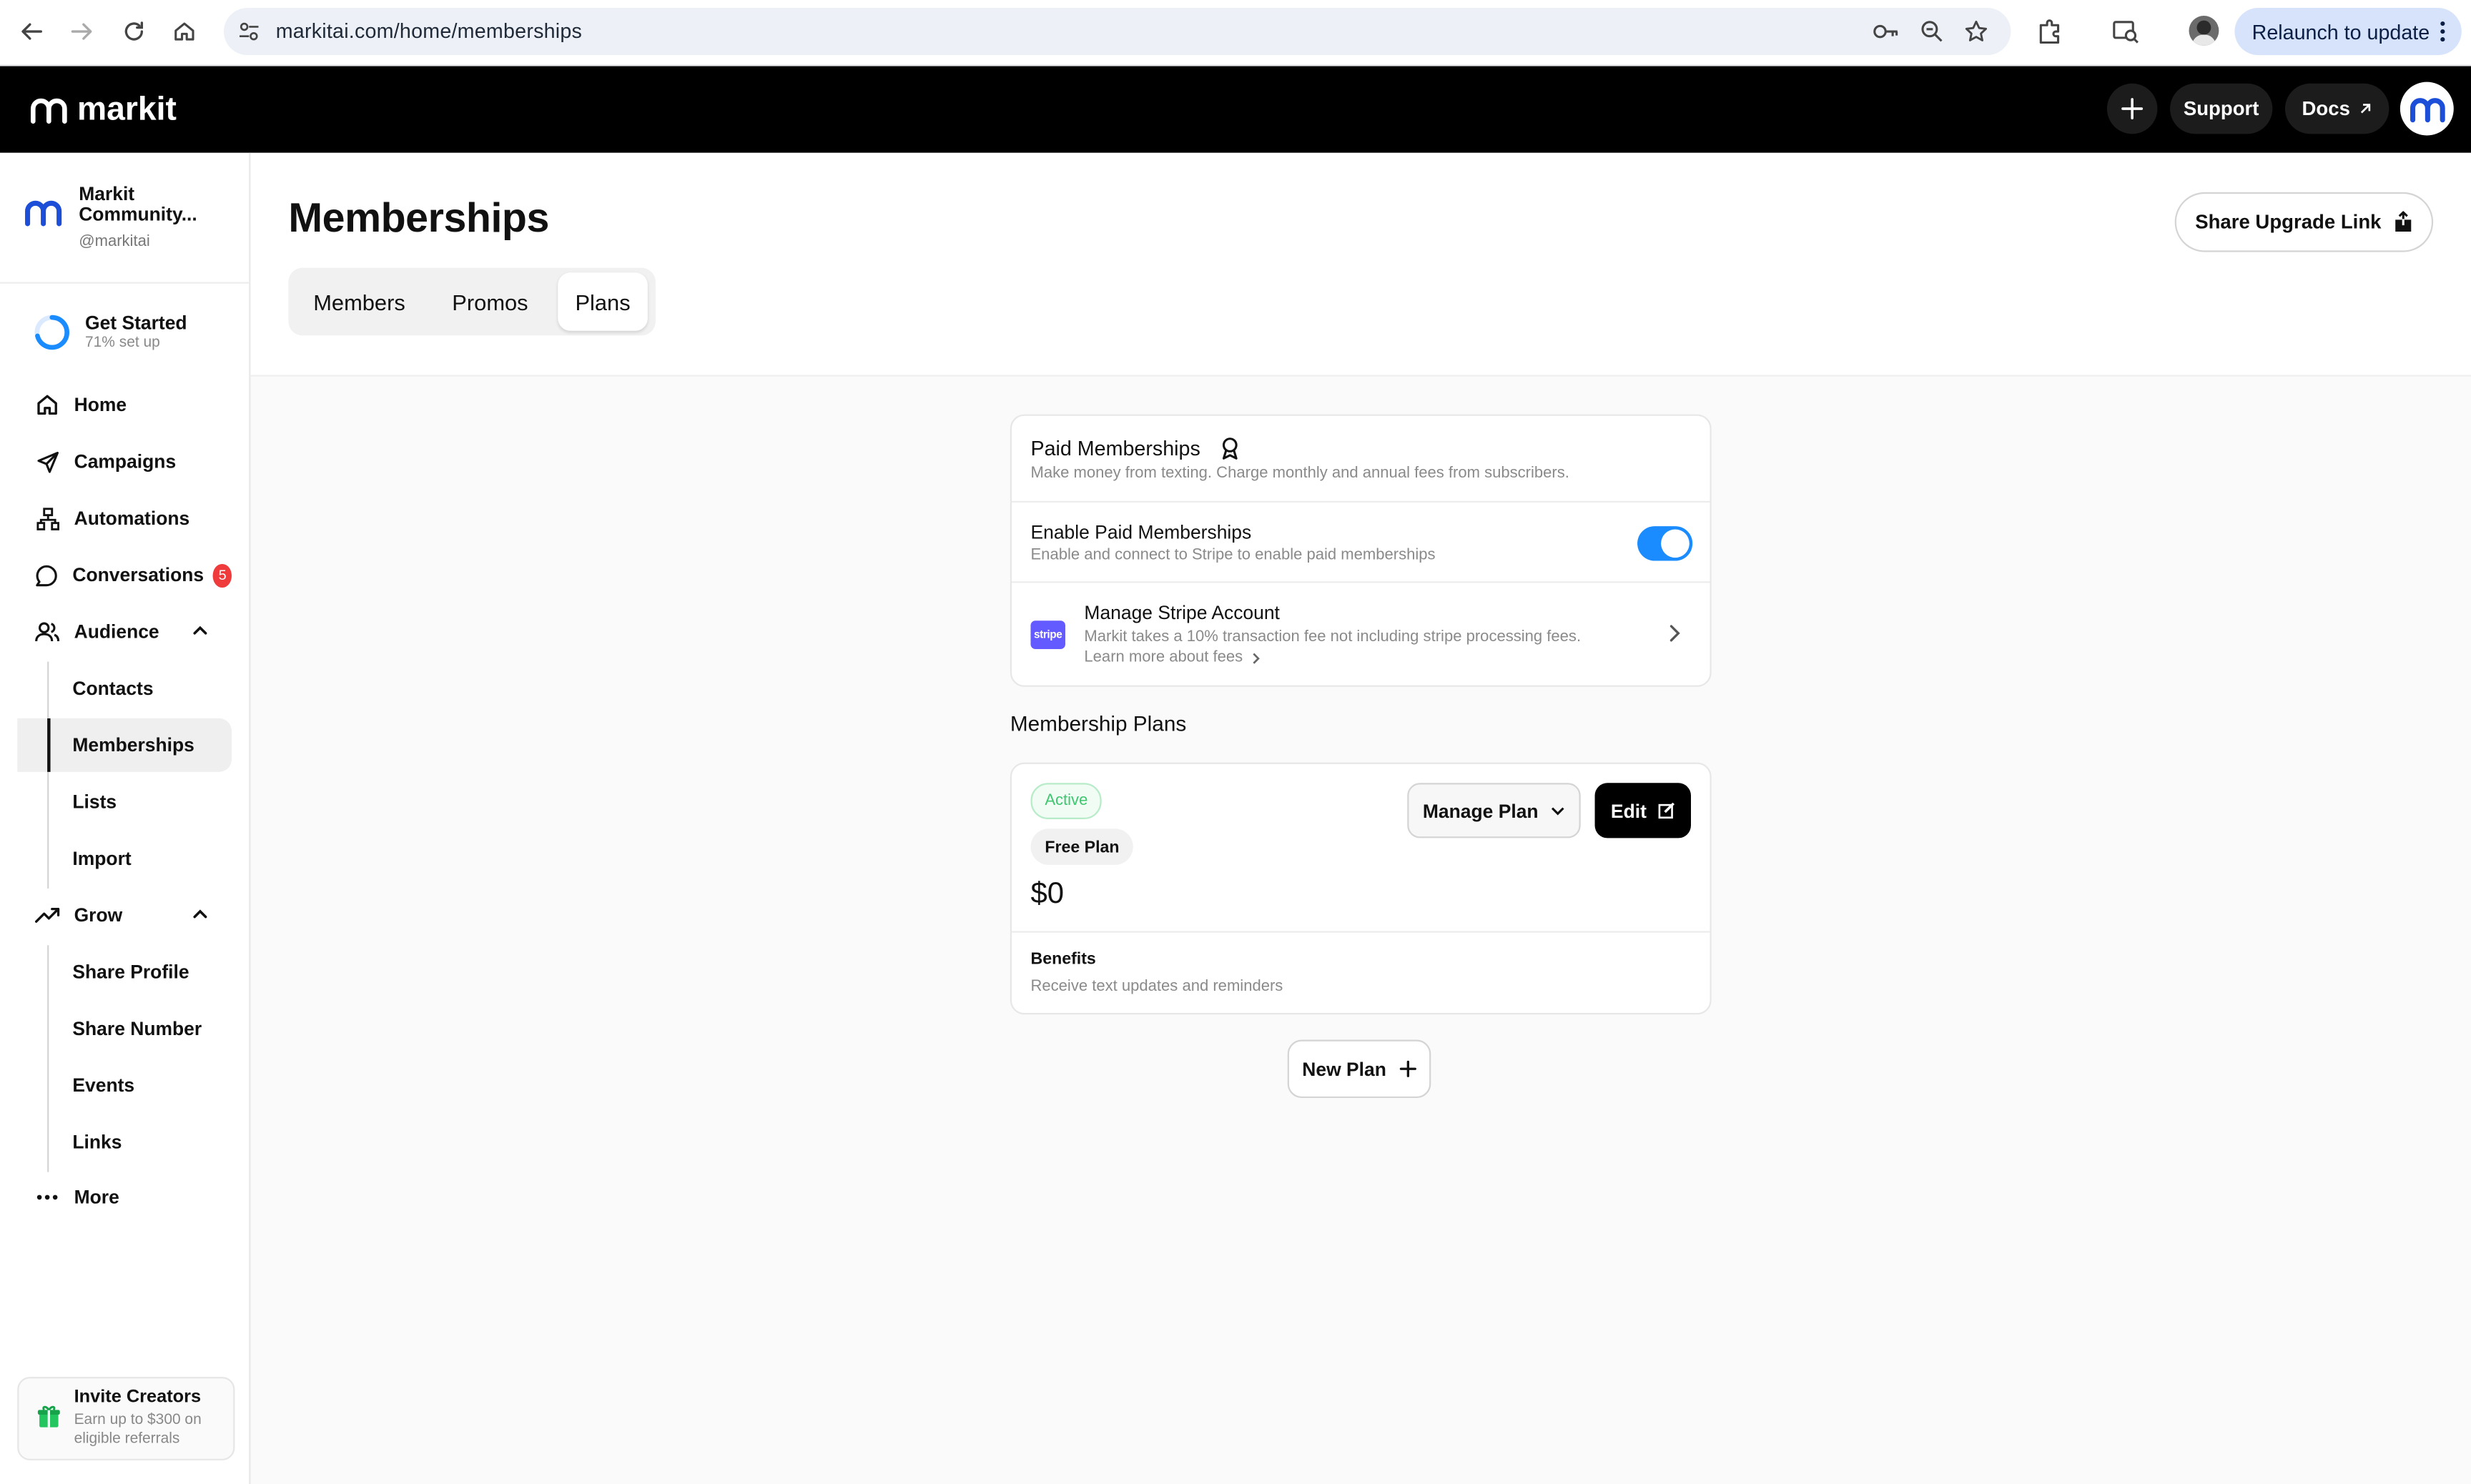 This screenshot has width=2471, height=1484. Describe the element at coordinates (139, 1085) in the screenshot. I see `nav-events: Events` at that location.